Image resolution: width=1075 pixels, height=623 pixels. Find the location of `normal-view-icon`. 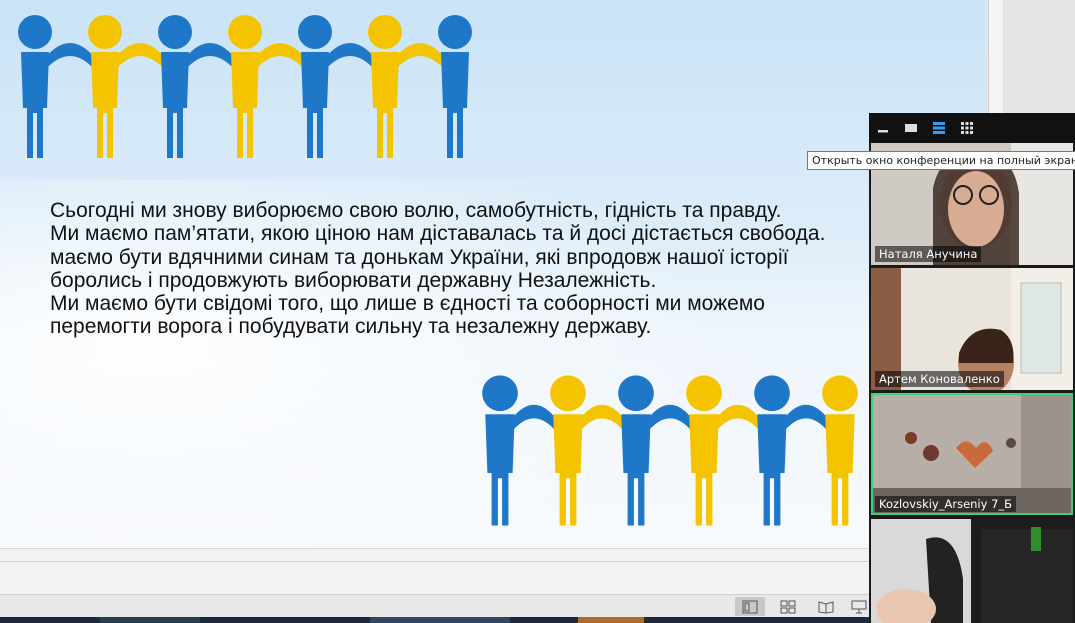

normal-view-icon is located at coordinates (750, 606).